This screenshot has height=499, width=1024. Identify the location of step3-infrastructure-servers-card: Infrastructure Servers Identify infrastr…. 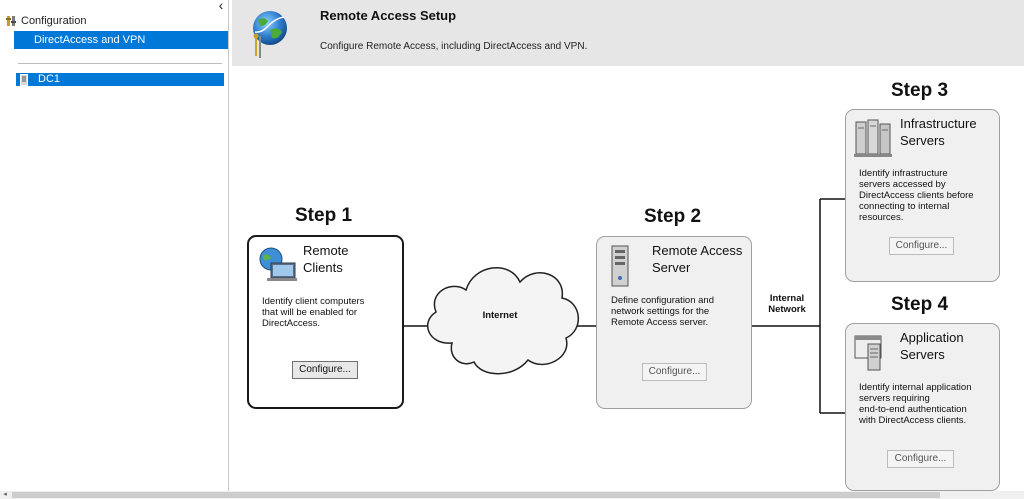
(922, 195).